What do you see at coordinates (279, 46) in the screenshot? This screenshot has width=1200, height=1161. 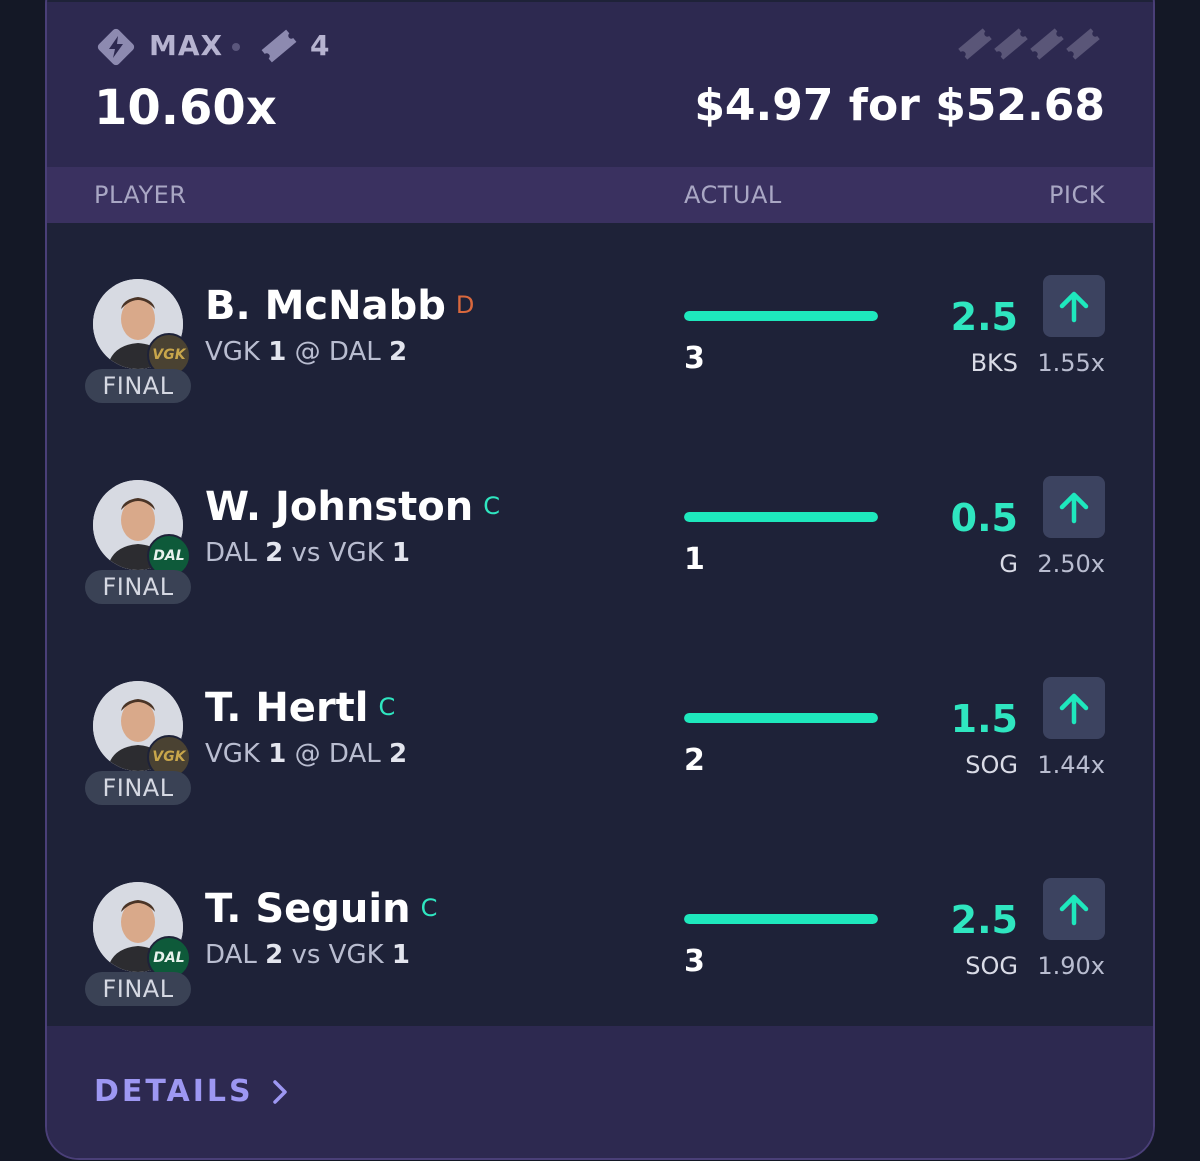 I see `ticket-icon` at bounding box center [279, 46].